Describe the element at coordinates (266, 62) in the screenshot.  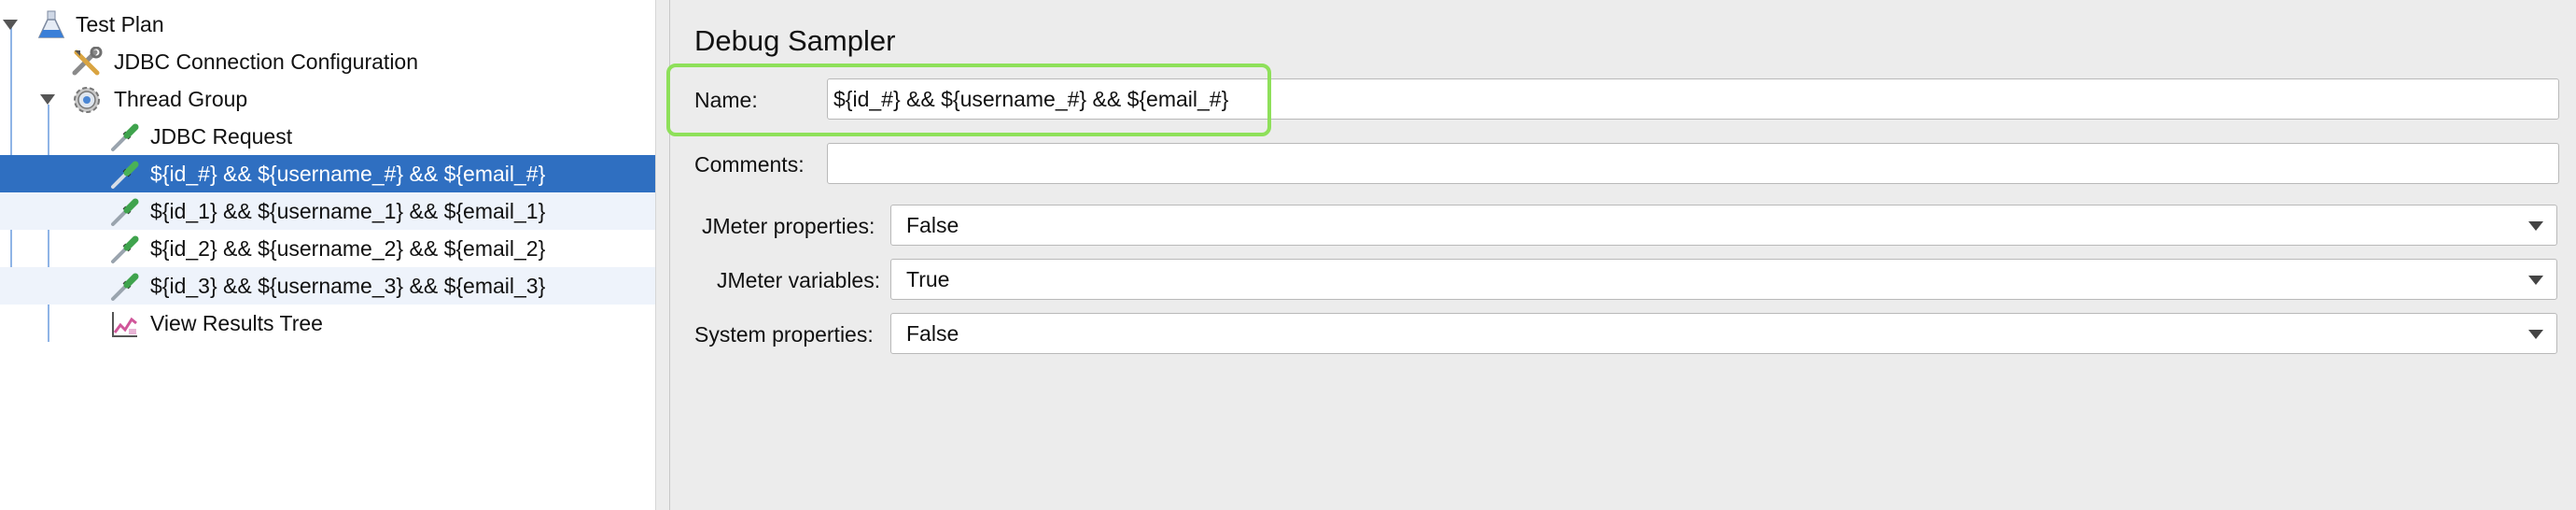
I see `tree-item-label: JDBC Connection Configuration` at that location.